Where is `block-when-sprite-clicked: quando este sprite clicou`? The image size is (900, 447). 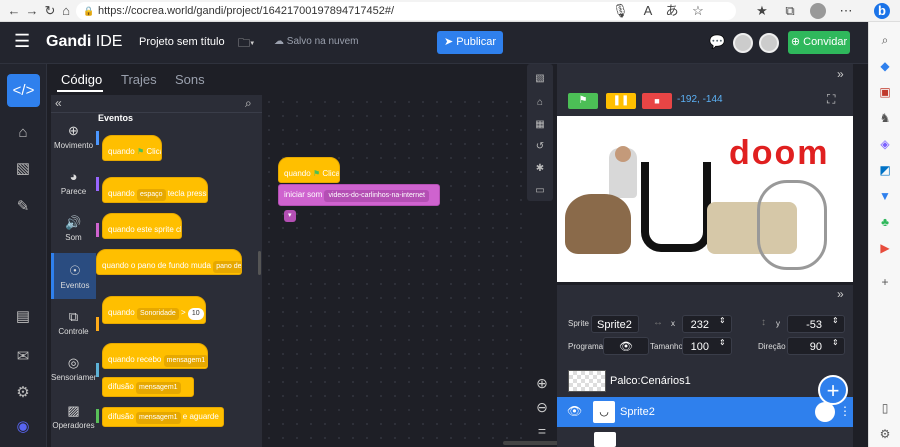
block-when-sprite-clicked: quando este sprite clicou is located at coordinates (142, 226).